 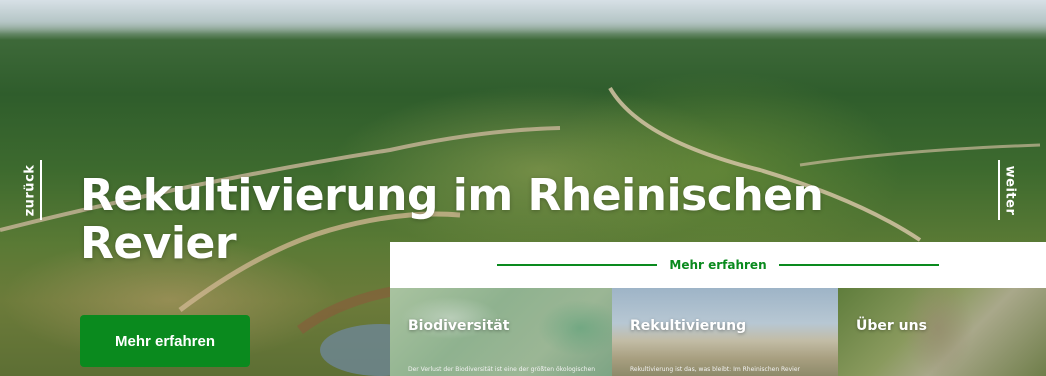 What do you see at coordinates (41, 190) in the screenshot?
I see `prev-divider` at bounding box center [41, 190].